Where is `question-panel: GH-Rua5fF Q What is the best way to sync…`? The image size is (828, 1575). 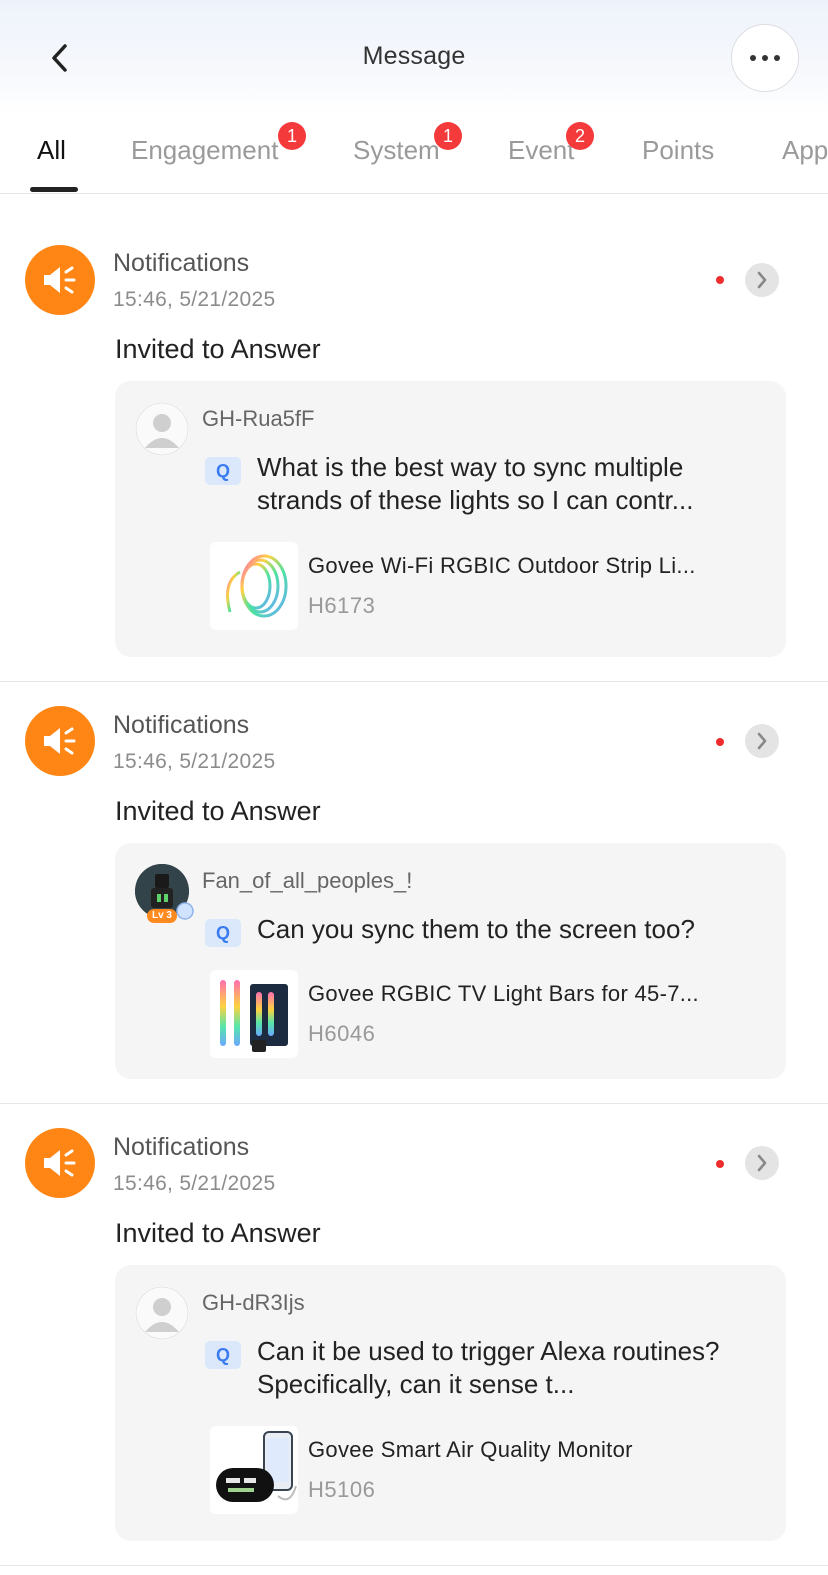
question-panel: GH-Rua5fF Q What is the best way to sync… is located at coordinates (450, 519).